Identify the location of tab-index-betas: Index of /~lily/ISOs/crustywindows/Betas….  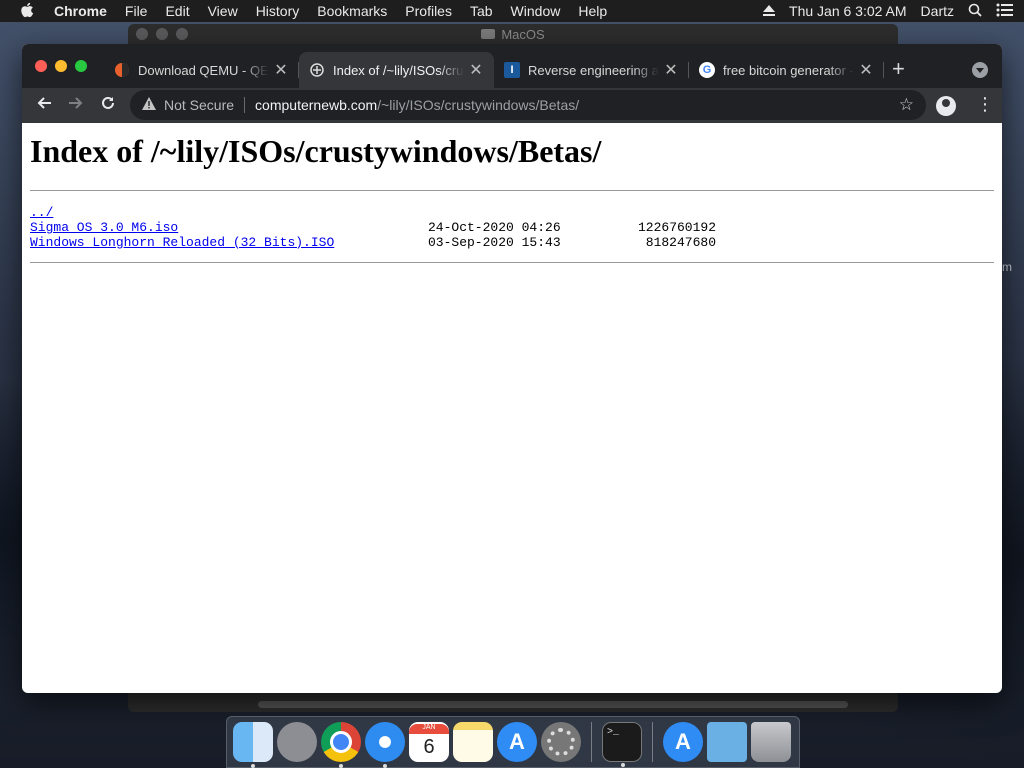
(396, 70).